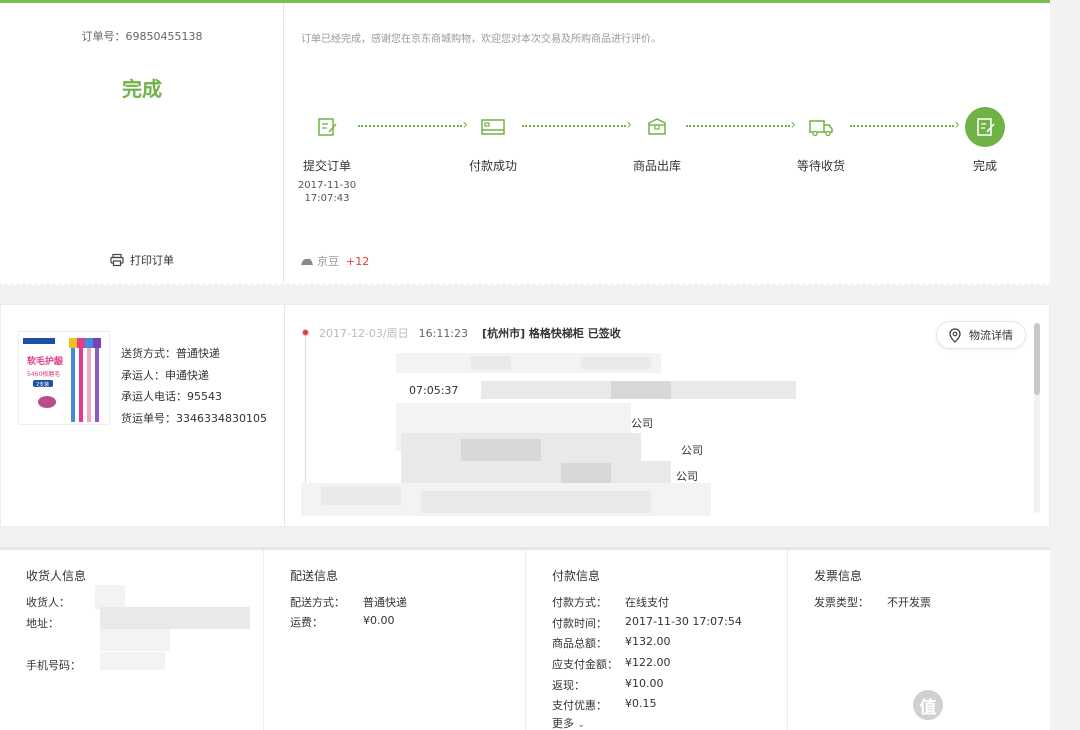 The image size is (1080, 730). I want to click on more-label: 更多, so click(563, 723).